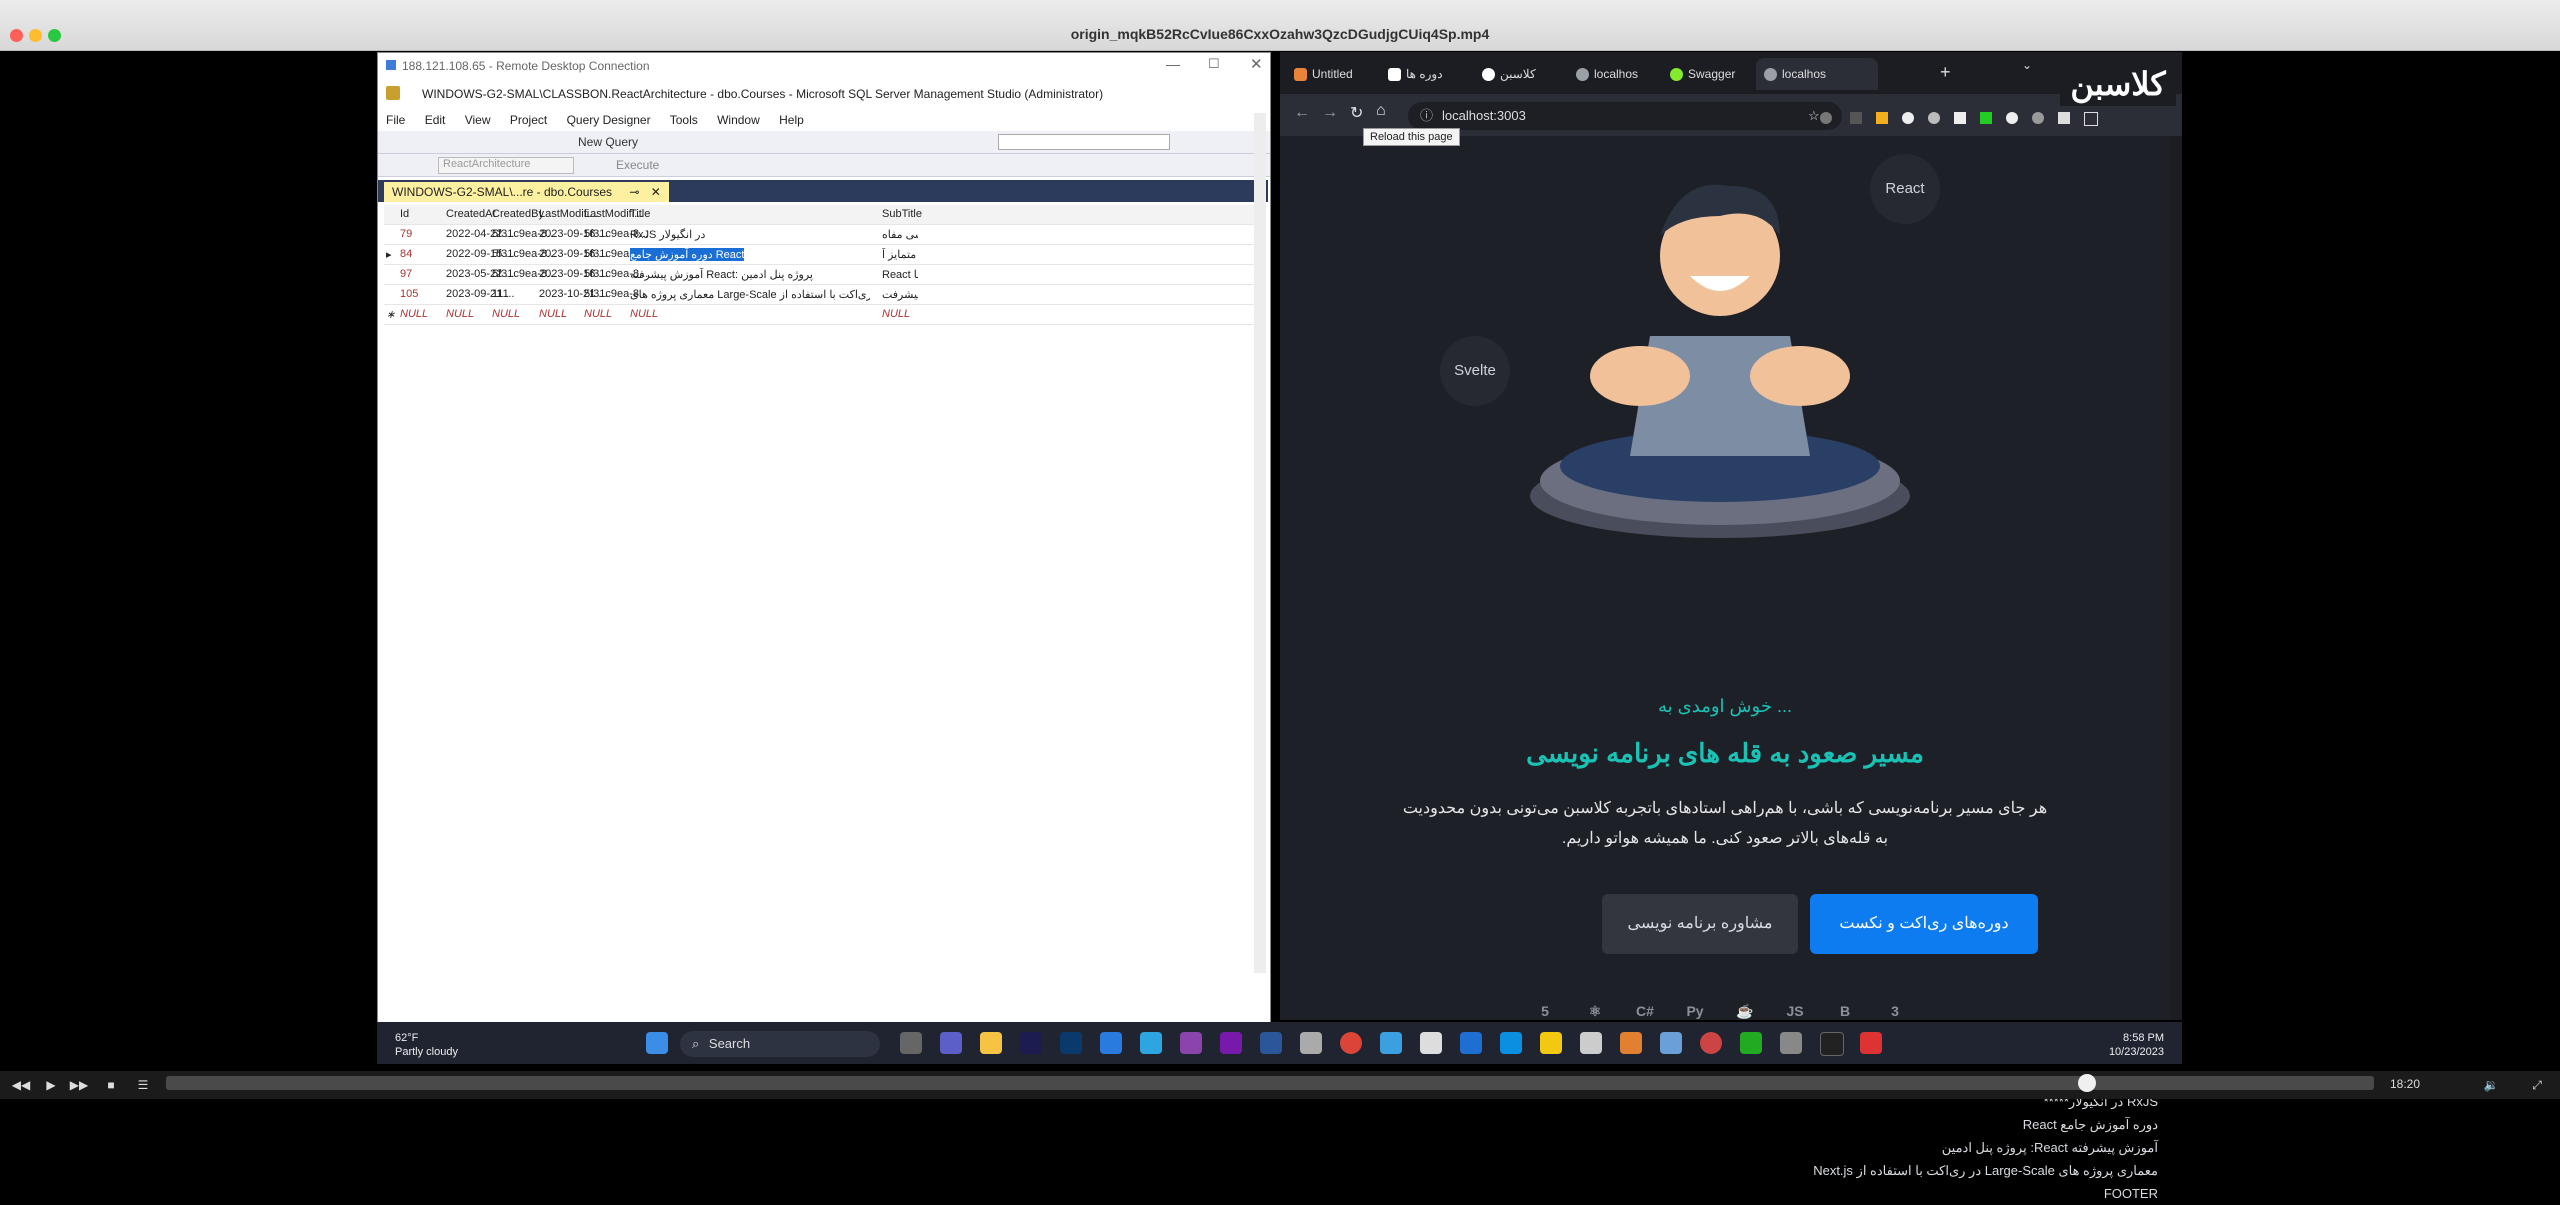 Image resolution: width=2560 pixels, height=1205 pixels. Describe the element at coordinates (1031, 1043) in the screenshot. I see `audition-icon` at that location.